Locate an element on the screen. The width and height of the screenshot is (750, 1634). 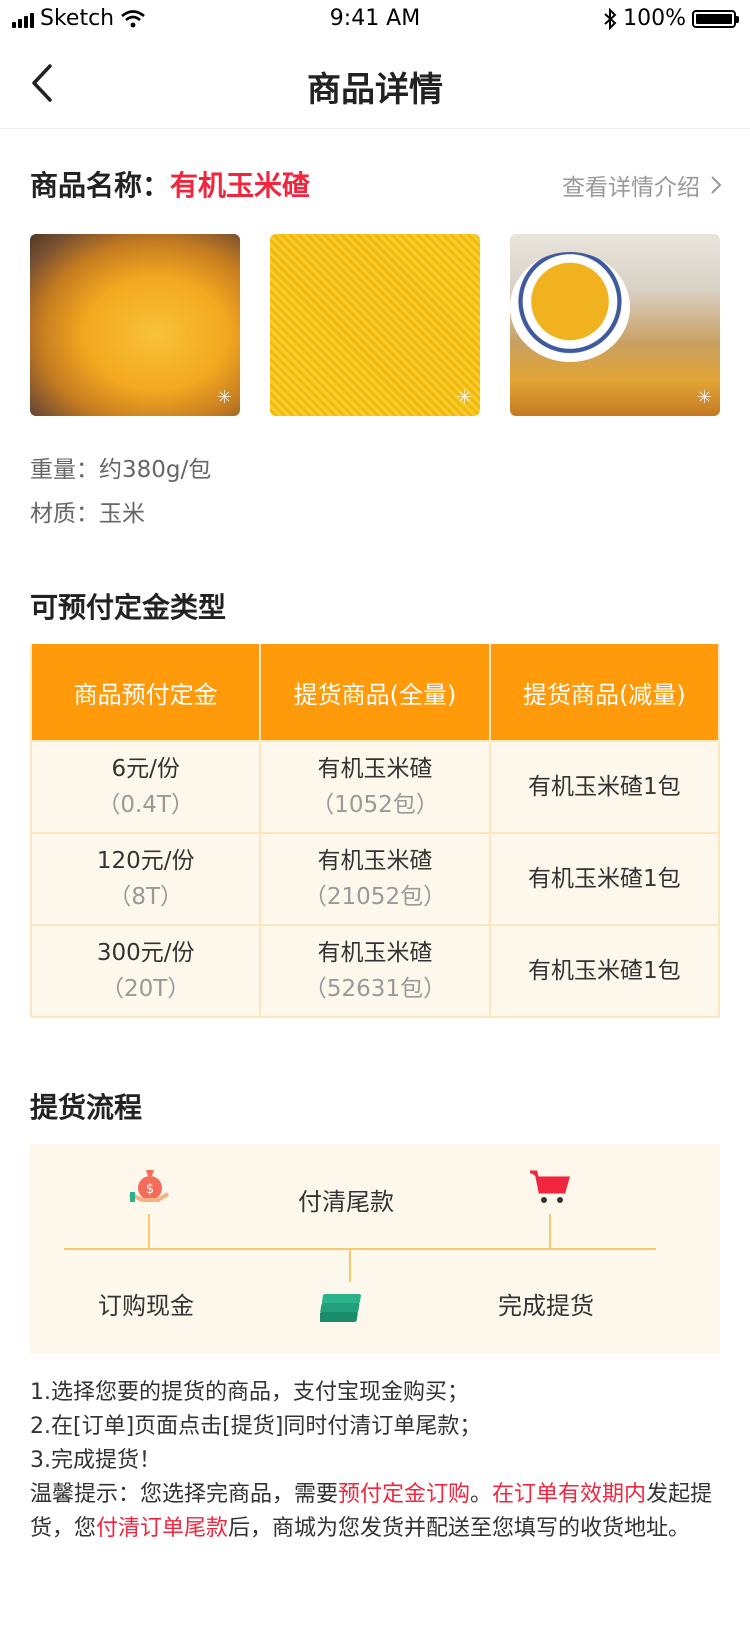
battery-icon is located at coordinates (715, 18).